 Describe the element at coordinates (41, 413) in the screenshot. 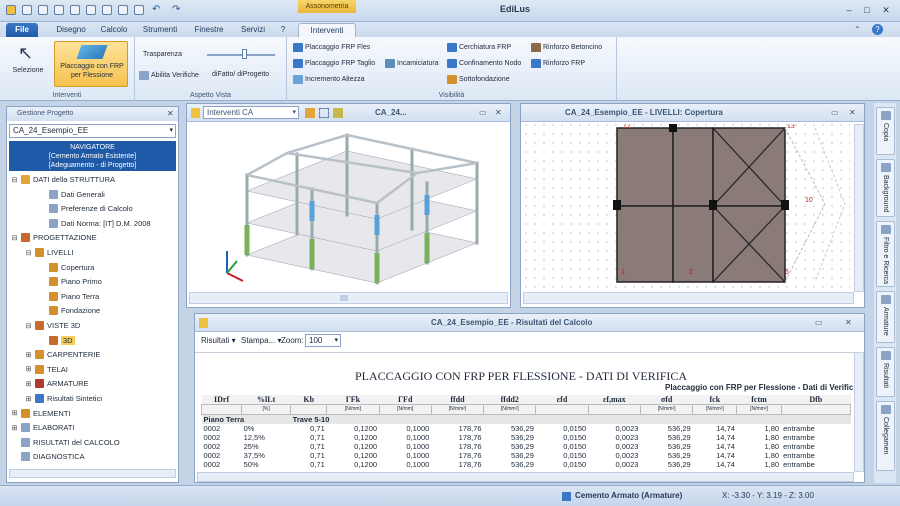

I see `tree-item: ⊞ ELEMENTI` at that location.